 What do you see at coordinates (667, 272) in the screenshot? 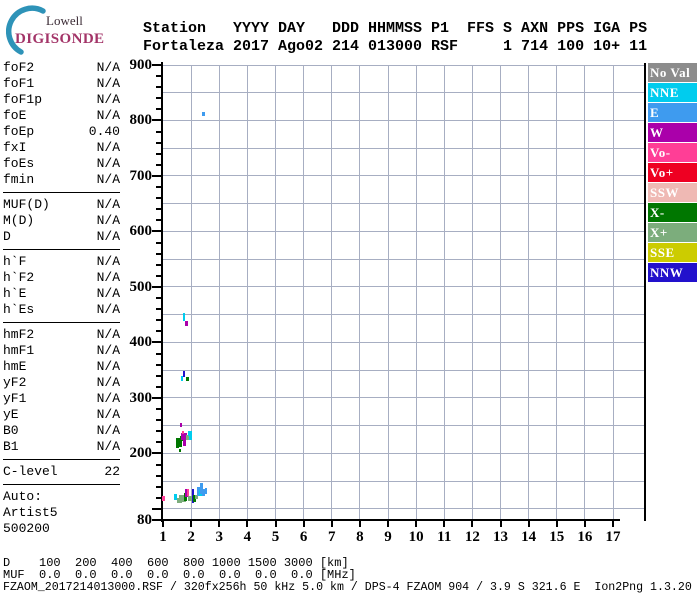
I see `legend-label: NNW` at bounding box center [667, 272].